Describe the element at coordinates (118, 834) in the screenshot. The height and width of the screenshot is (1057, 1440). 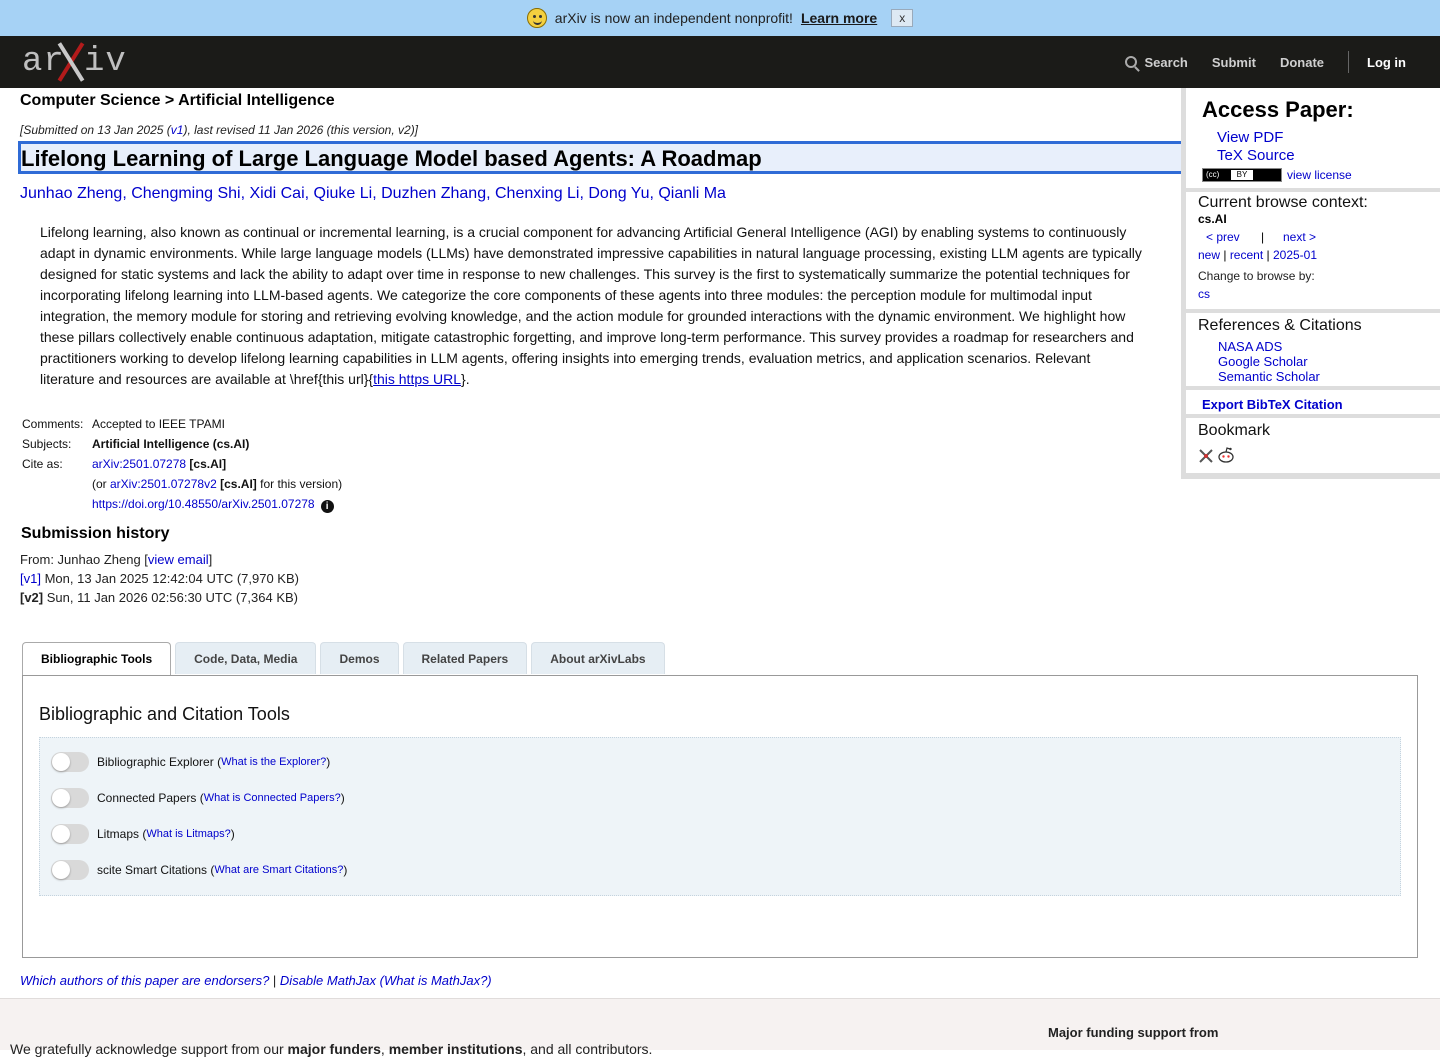
I see `litmaps-label: Litmaps` at that location.